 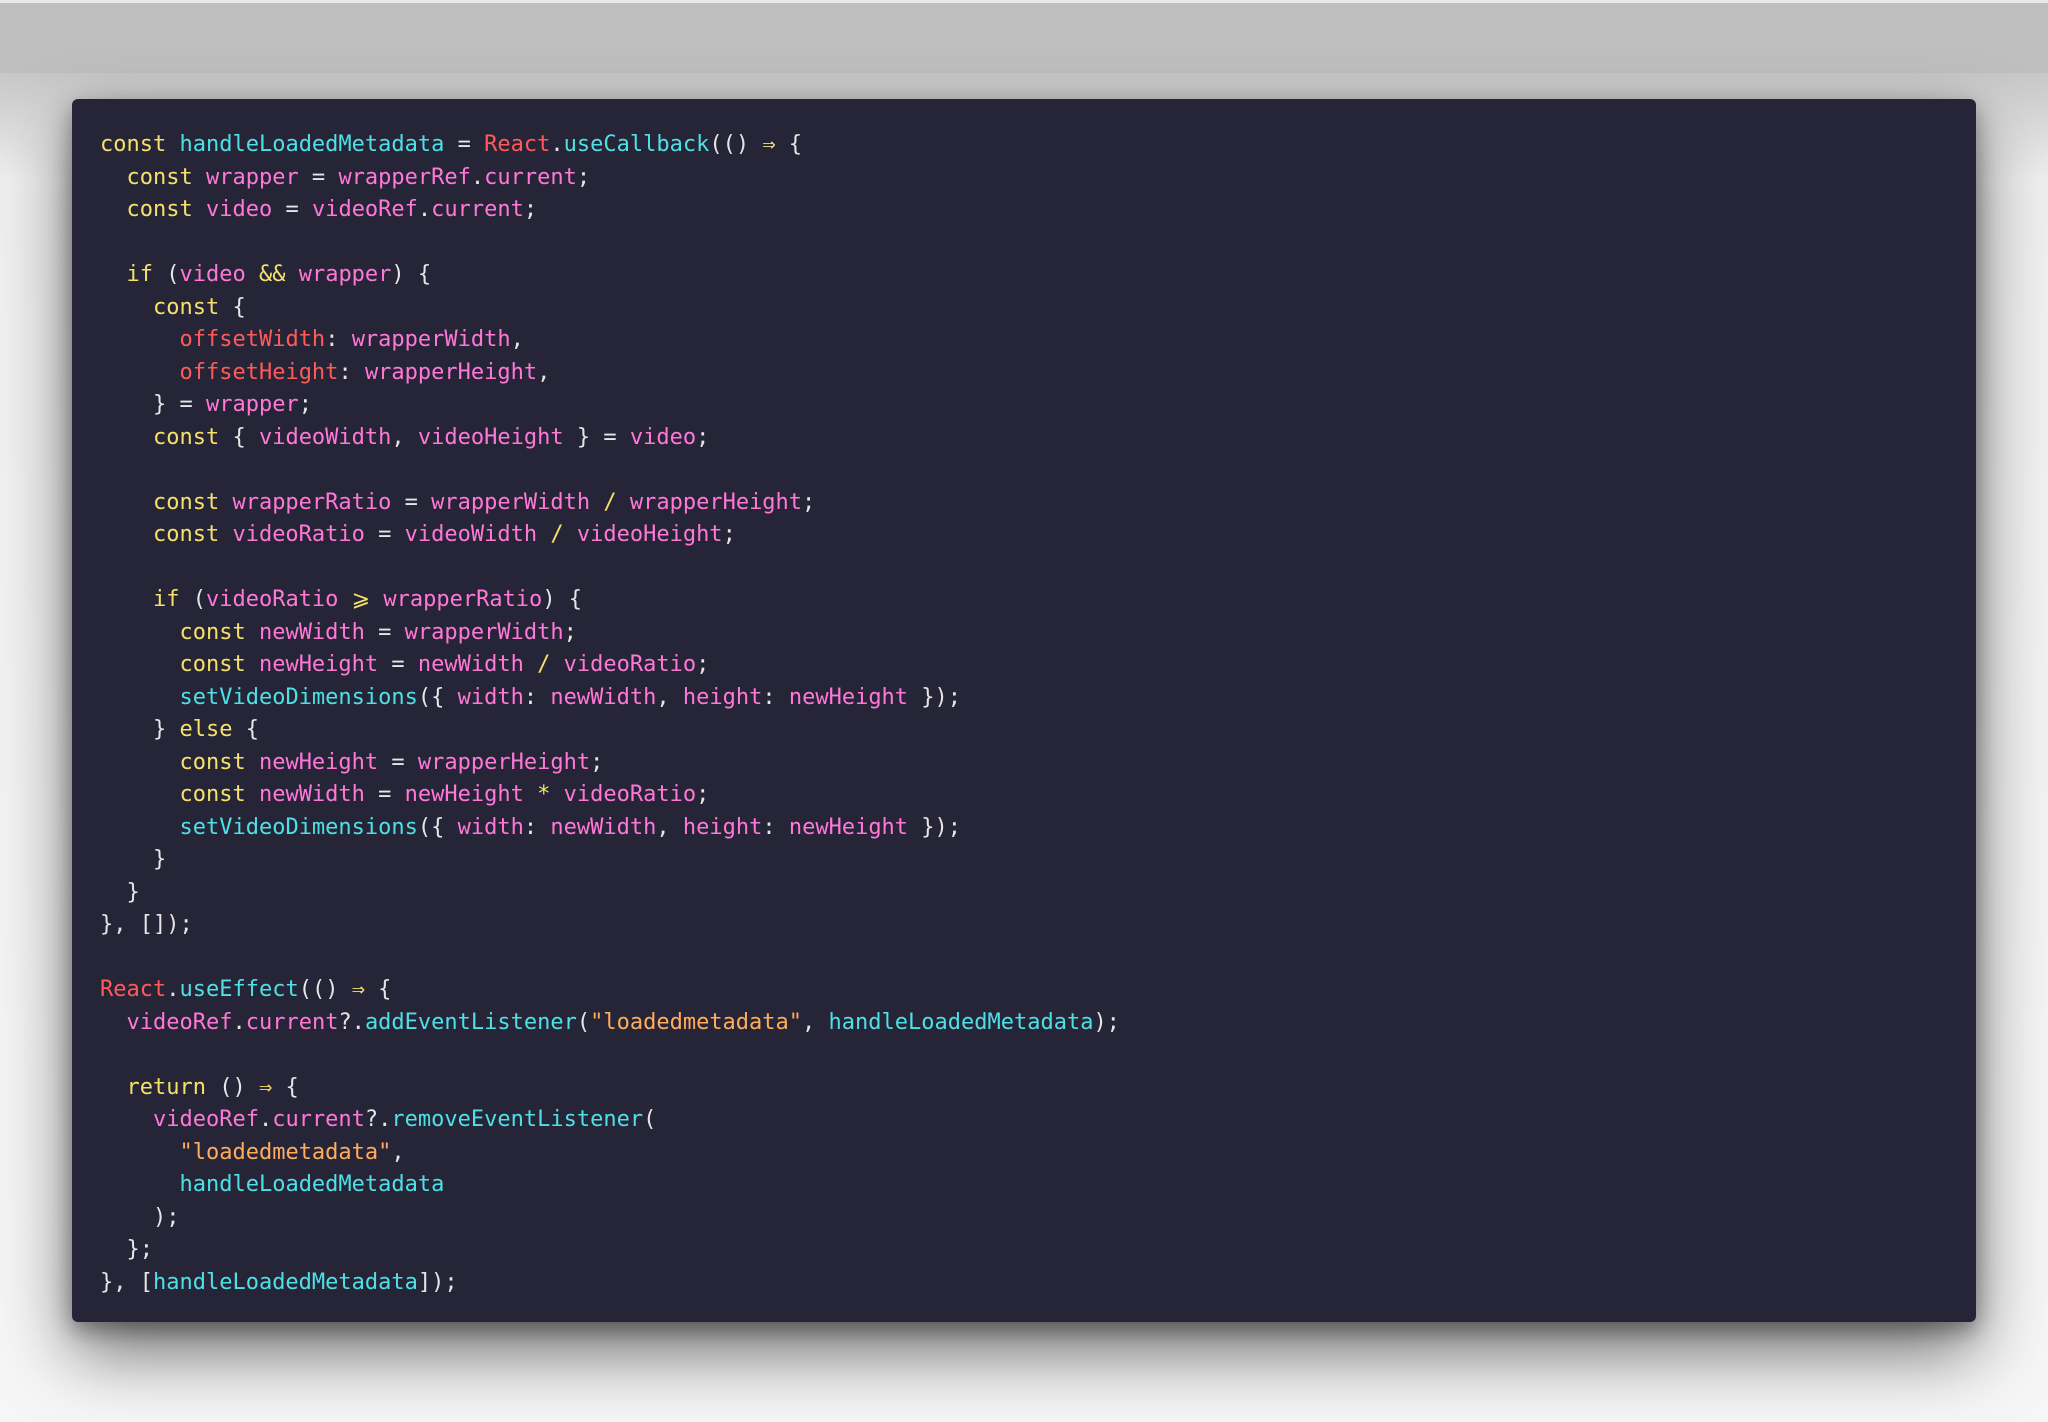 What do you see at coordinates (848, 697) in the screenshot?
I see `code-token: newHeight` at bounding box center [848, 697].